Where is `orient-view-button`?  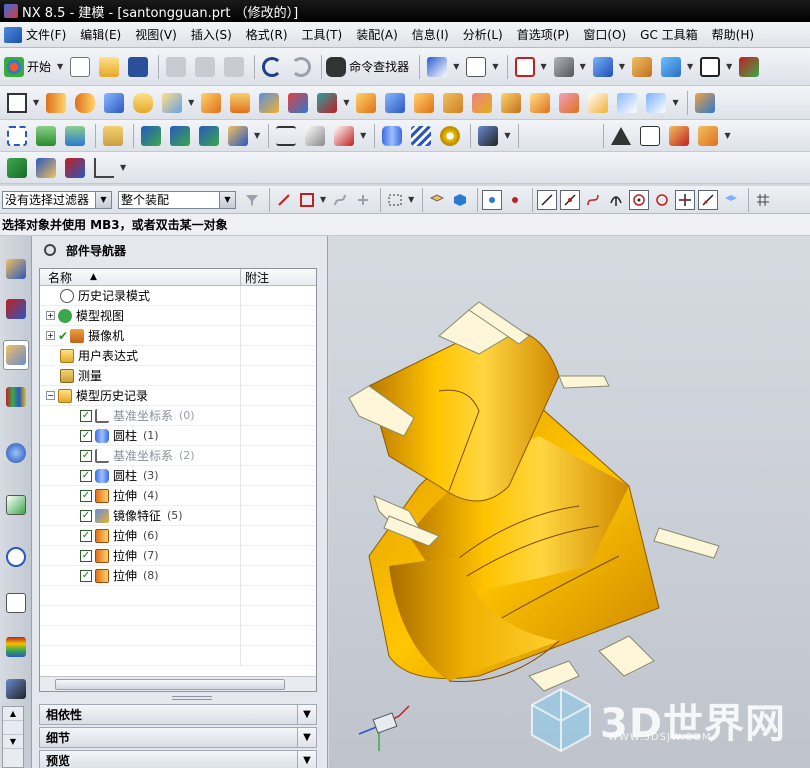
orient-view-button is located at coordinates (564, 67).